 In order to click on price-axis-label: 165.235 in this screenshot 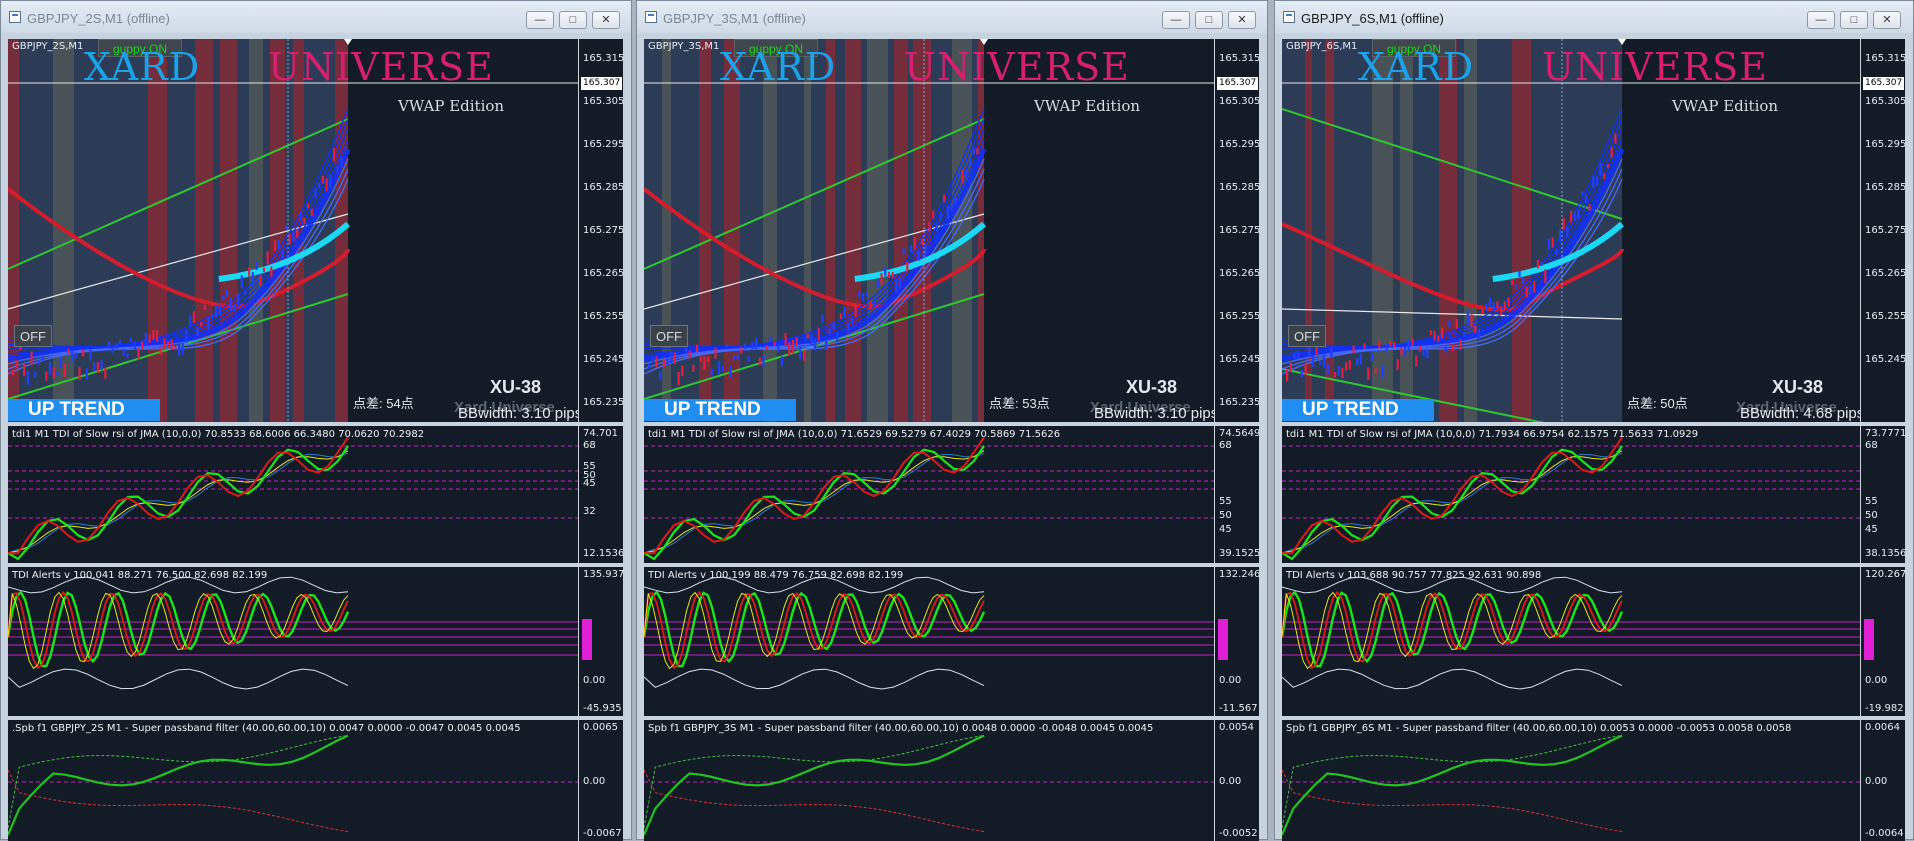, I will do `click(1239, 402)`.